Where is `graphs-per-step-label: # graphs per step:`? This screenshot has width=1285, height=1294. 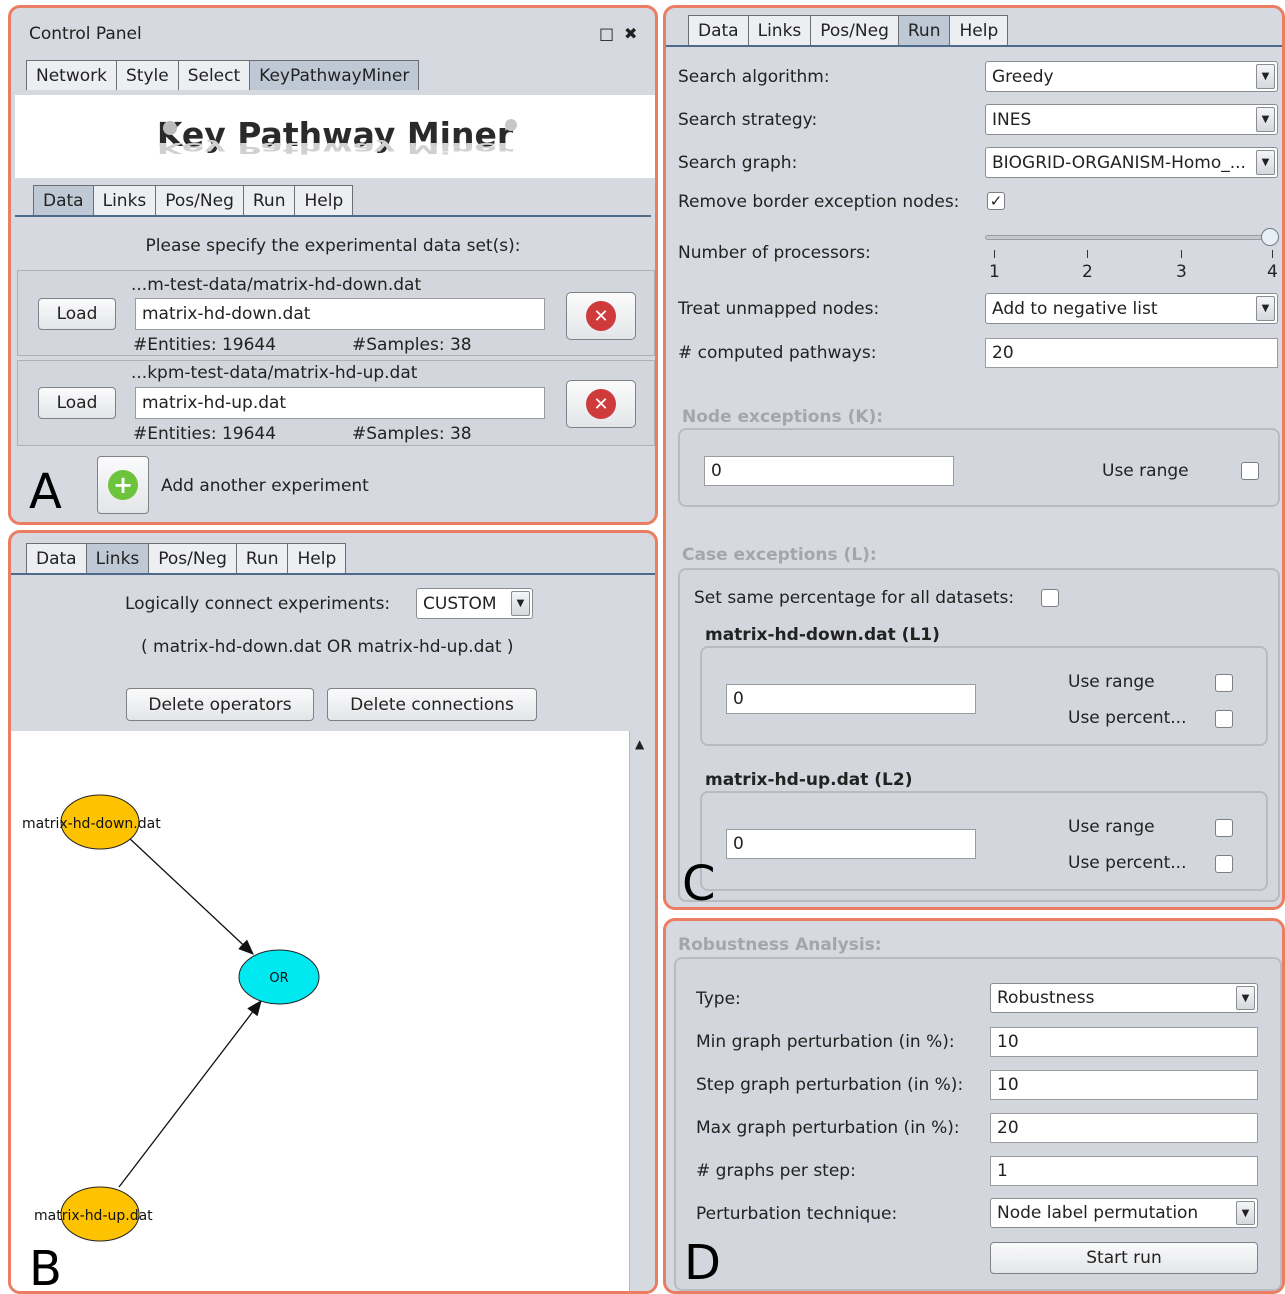 graphs-per-step-label: # graphs per step: is located at coordinates (776, 1171).